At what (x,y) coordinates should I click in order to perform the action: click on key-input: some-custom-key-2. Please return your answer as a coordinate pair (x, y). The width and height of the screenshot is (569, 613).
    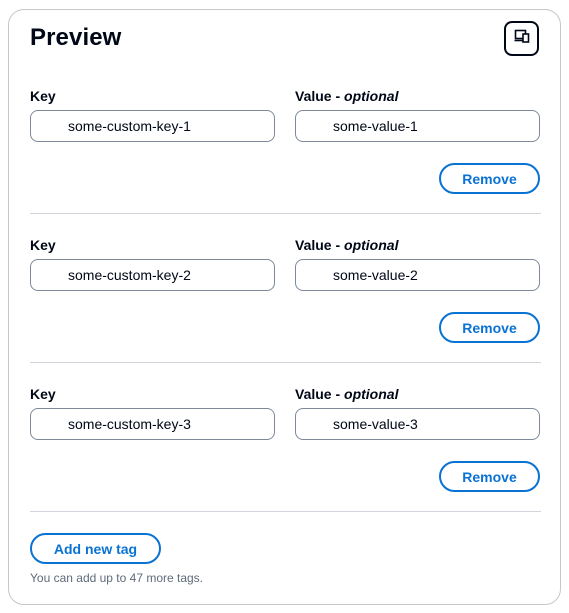
    Looking at the image, I should click on (152, 275).